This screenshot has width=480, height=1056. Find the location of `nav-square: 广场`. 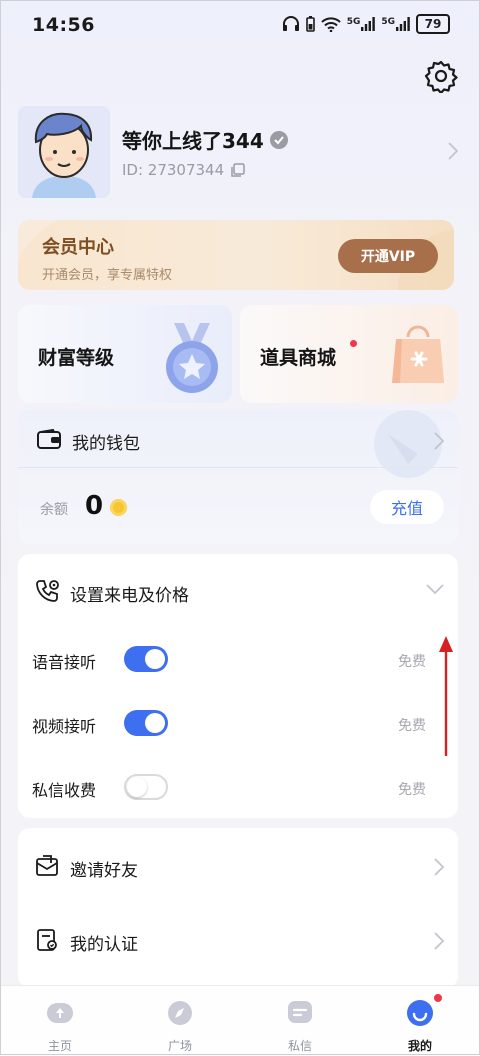

nav-square: 广场 is located at coordinates (180, 1021).